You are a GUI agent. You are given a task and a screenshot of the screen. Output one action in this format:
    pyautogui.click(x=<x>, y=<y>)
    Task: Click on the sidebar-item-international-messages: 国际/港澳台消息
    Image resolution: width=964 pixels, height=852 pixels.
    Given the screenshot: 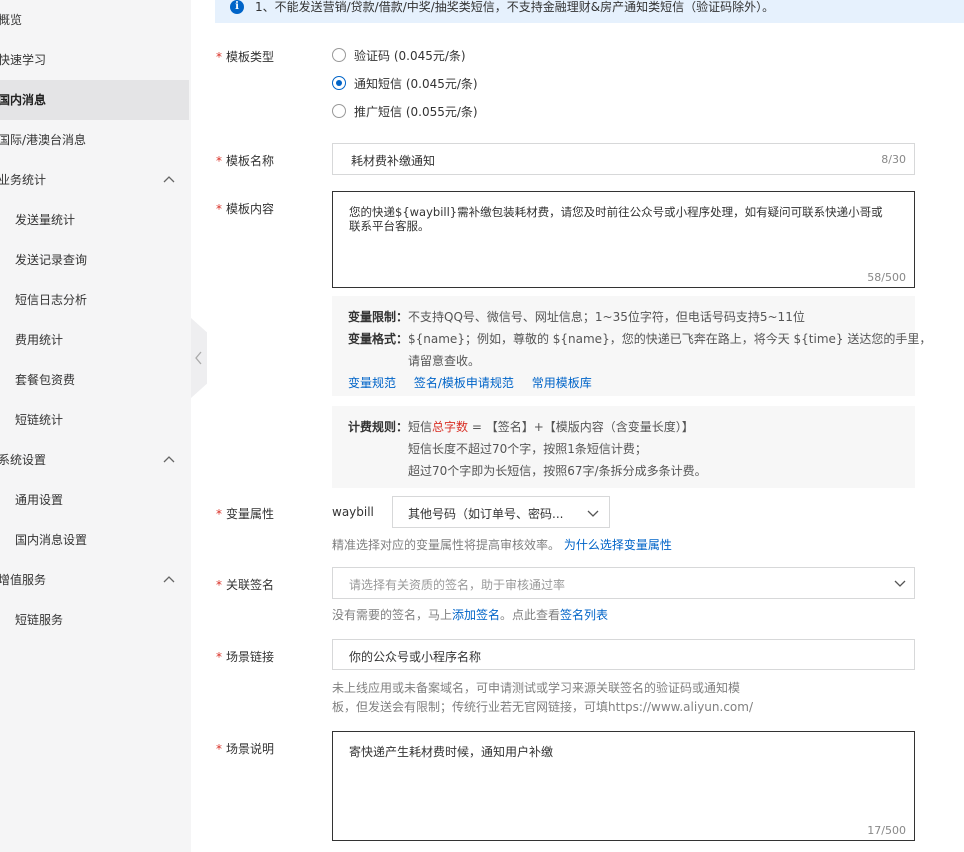 What is the action you would take?
    pyautogui.click(x=94, y=140)
    